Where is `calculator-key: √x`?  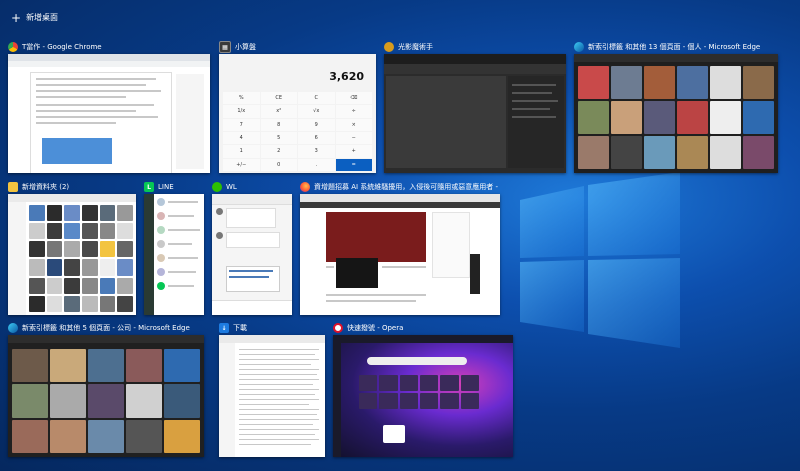 calculator-key: √x is located at coordinates (316, 111).